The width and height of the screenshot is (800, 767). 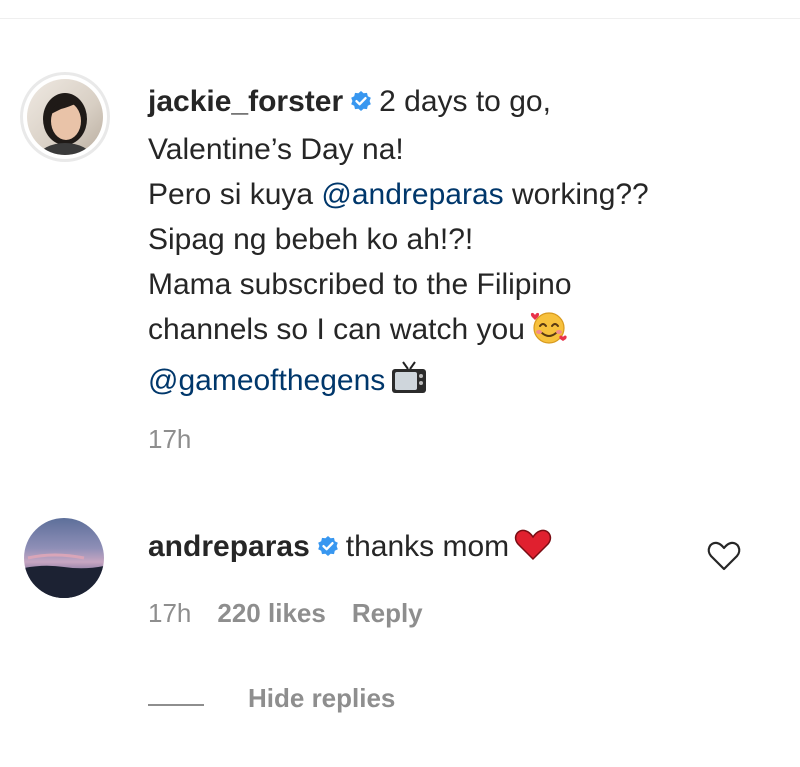 I want to click on mention-link: @andreparas, so click(x=412, y=194).